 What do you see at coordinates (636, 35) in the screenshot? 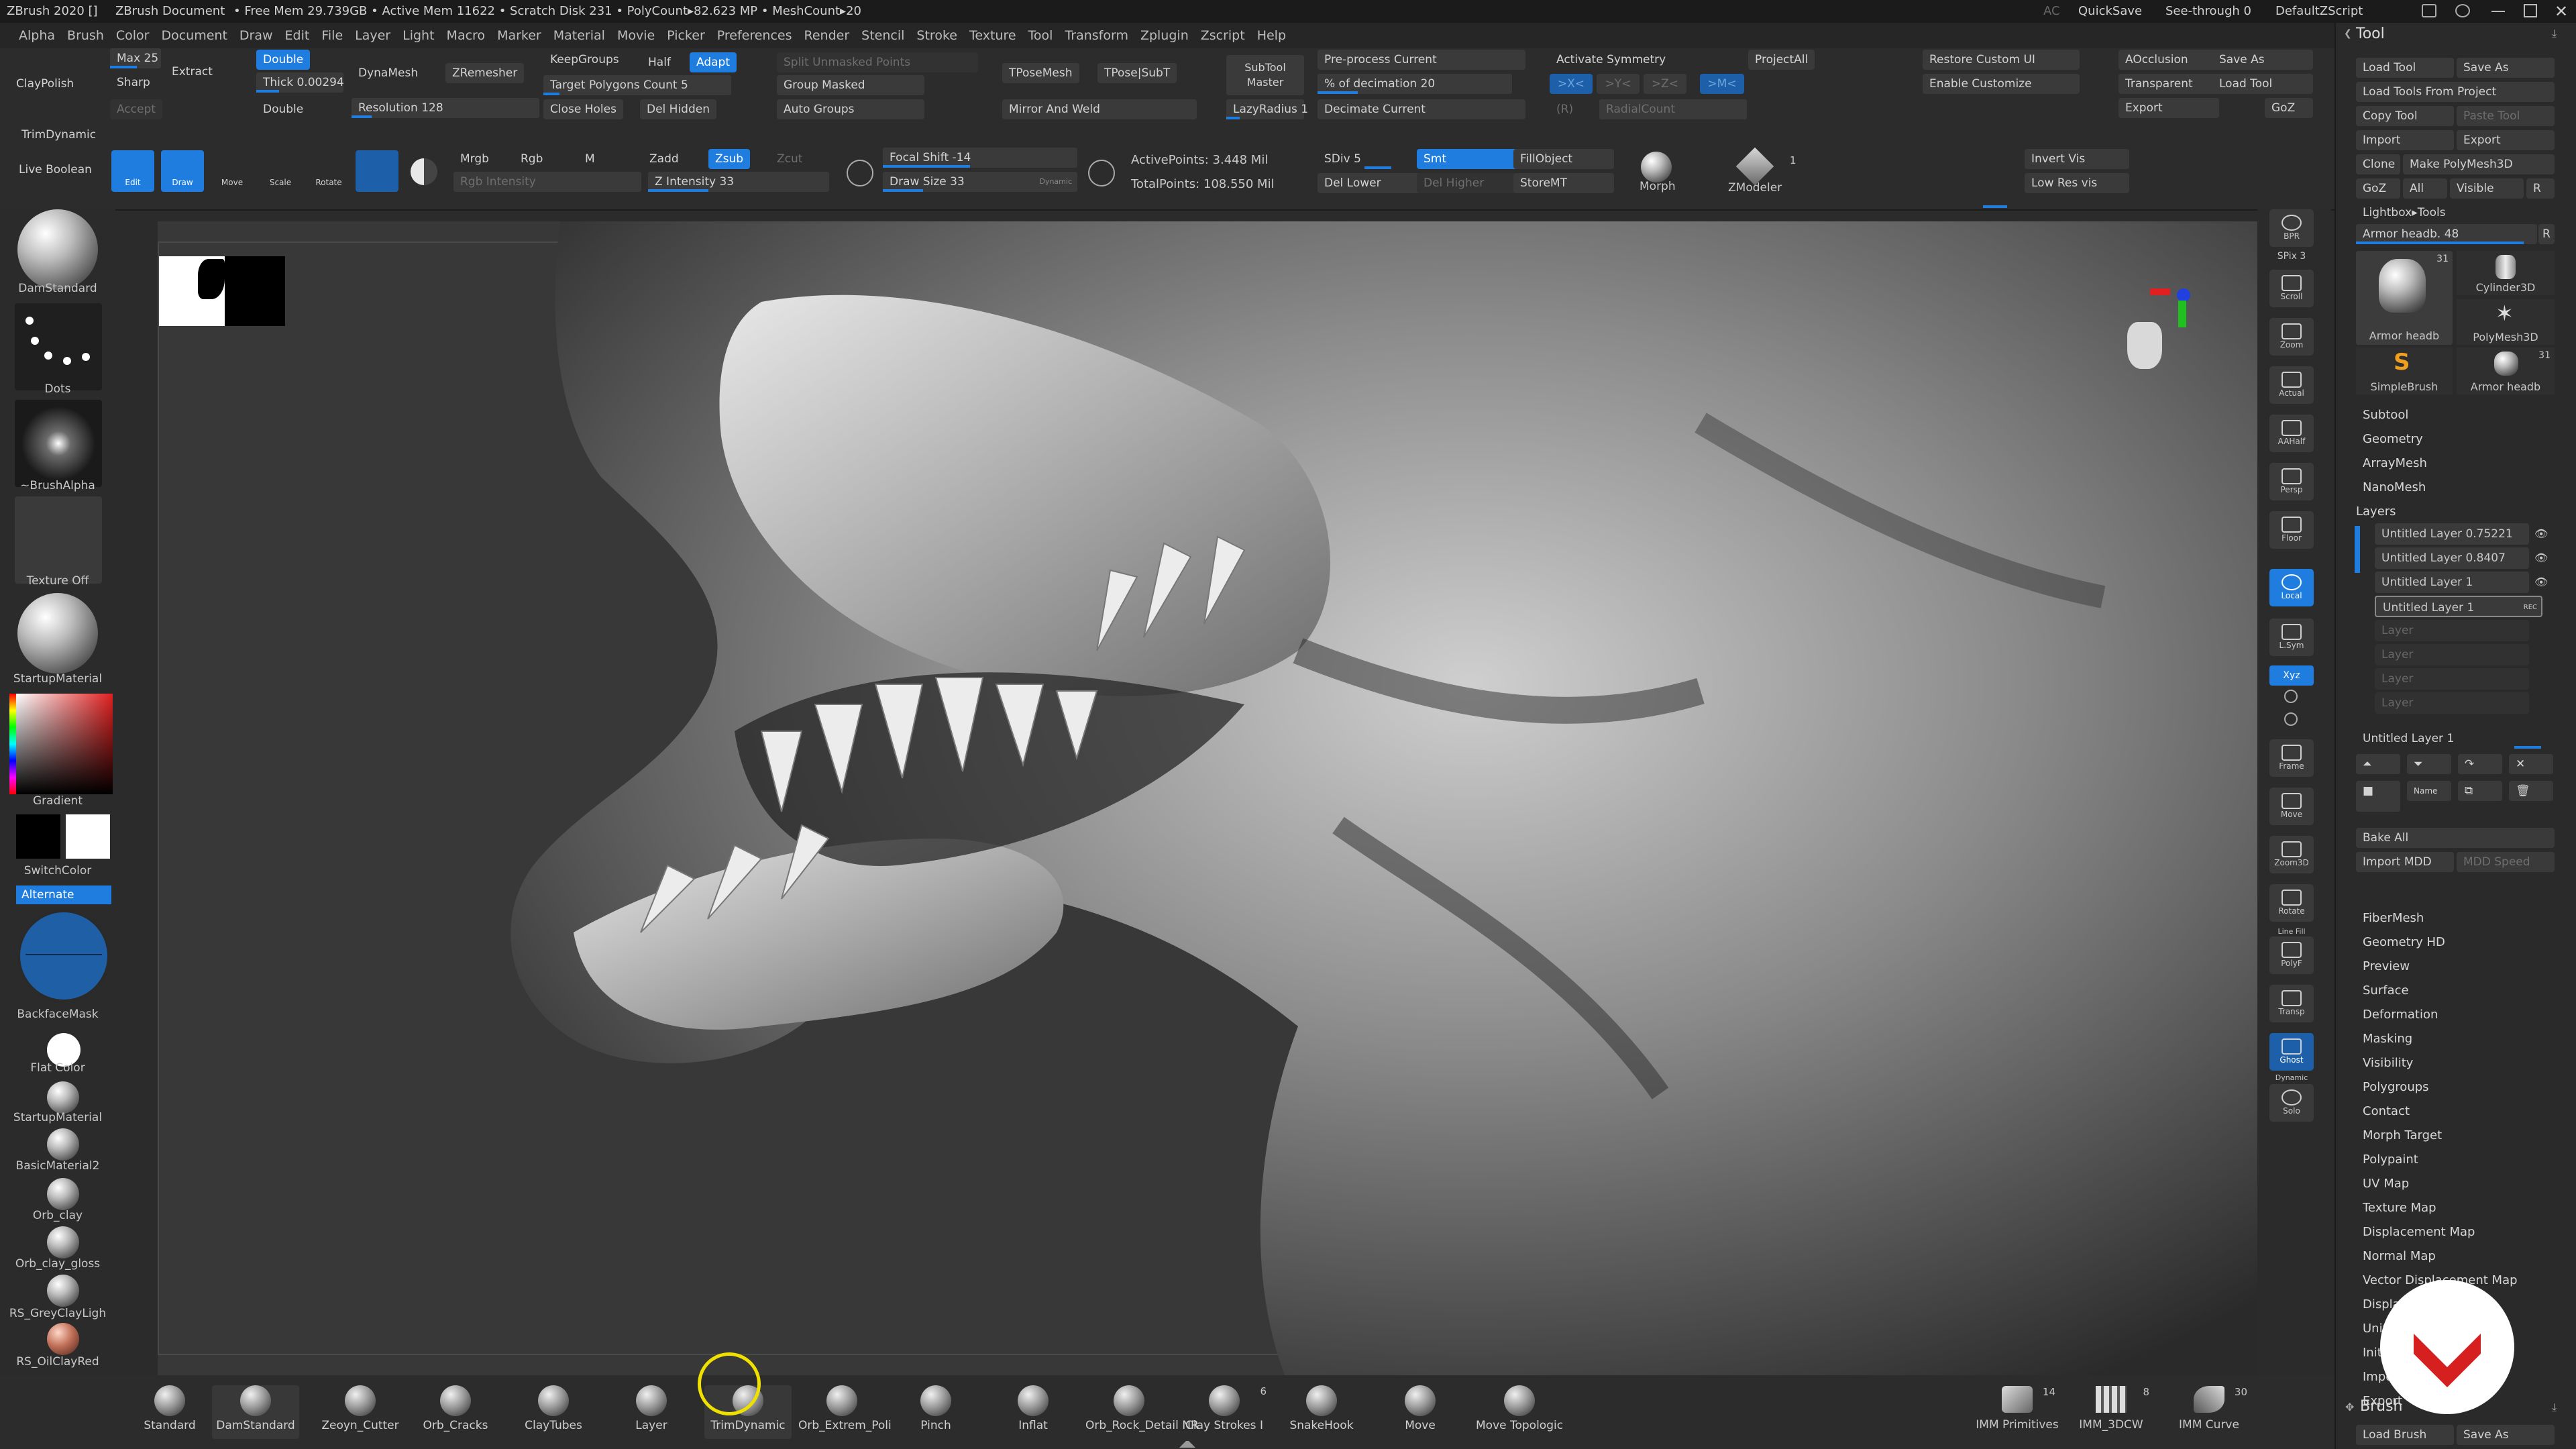
I see `menu-movie: Movie` at bounding box center [636, 35].